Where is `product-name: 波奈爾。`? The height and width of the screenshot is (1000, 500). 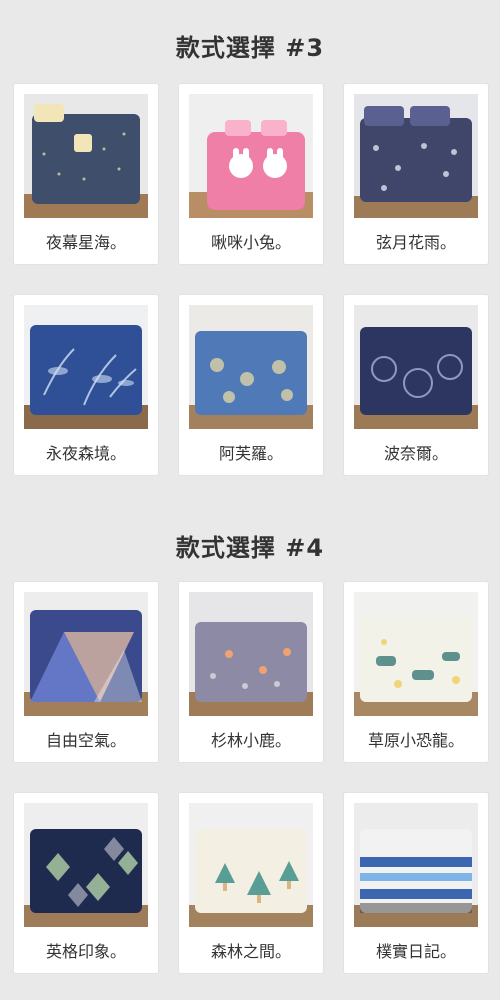 product-name: 波奈爾。 is located at coordinates (415, 453).